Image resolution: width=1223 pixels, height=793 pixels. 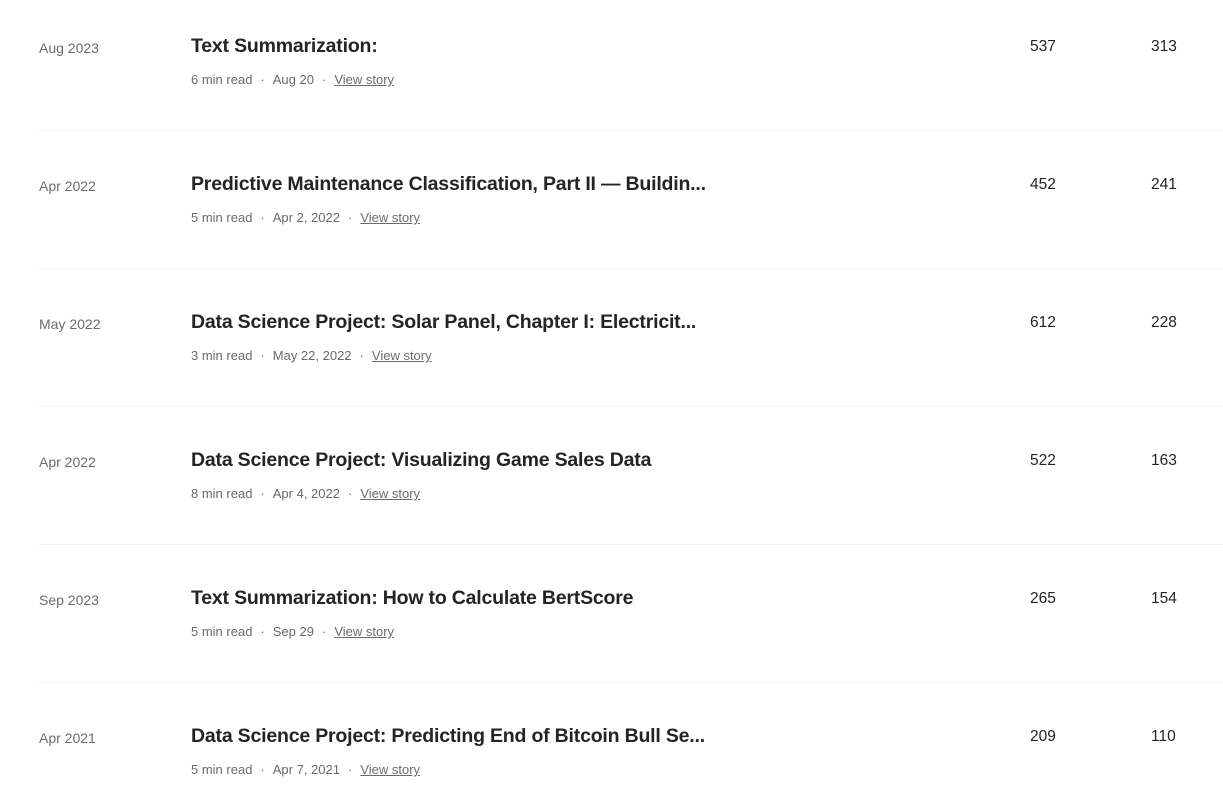 What do you see at coordinates (1164, 184) in the screenshot?
I see `reads-count: 241` at bounding box center [1164, 184].